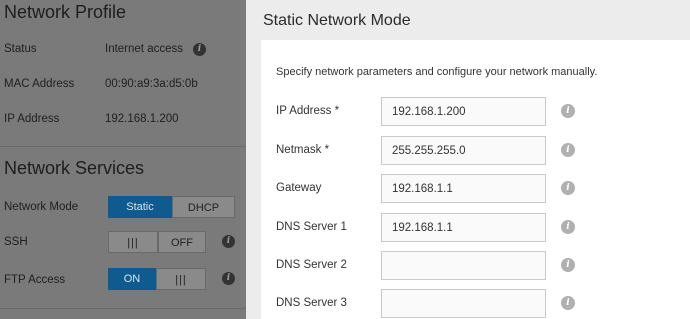  I want to click on dns-server-3-field-label: DNS Server 3, so click(311, 303).